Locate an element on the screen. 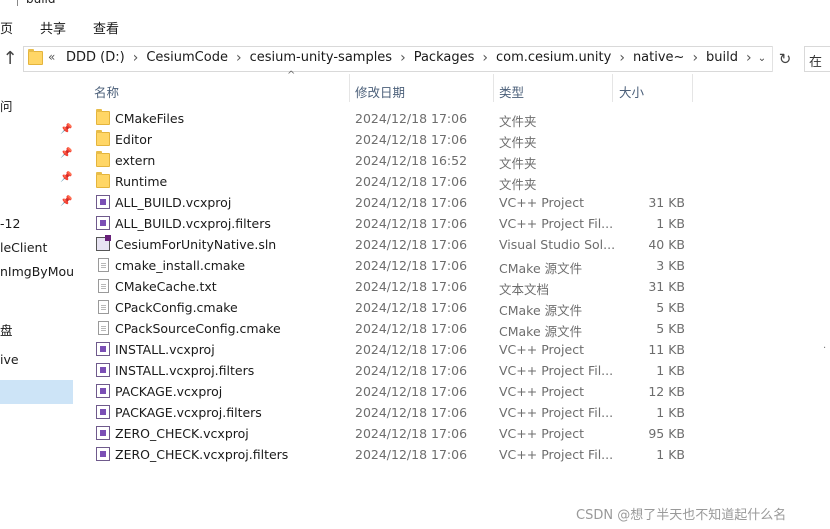 The width and height of the screenshot is (830, 529). search-input: 在 is located at coordinates (817, 59).